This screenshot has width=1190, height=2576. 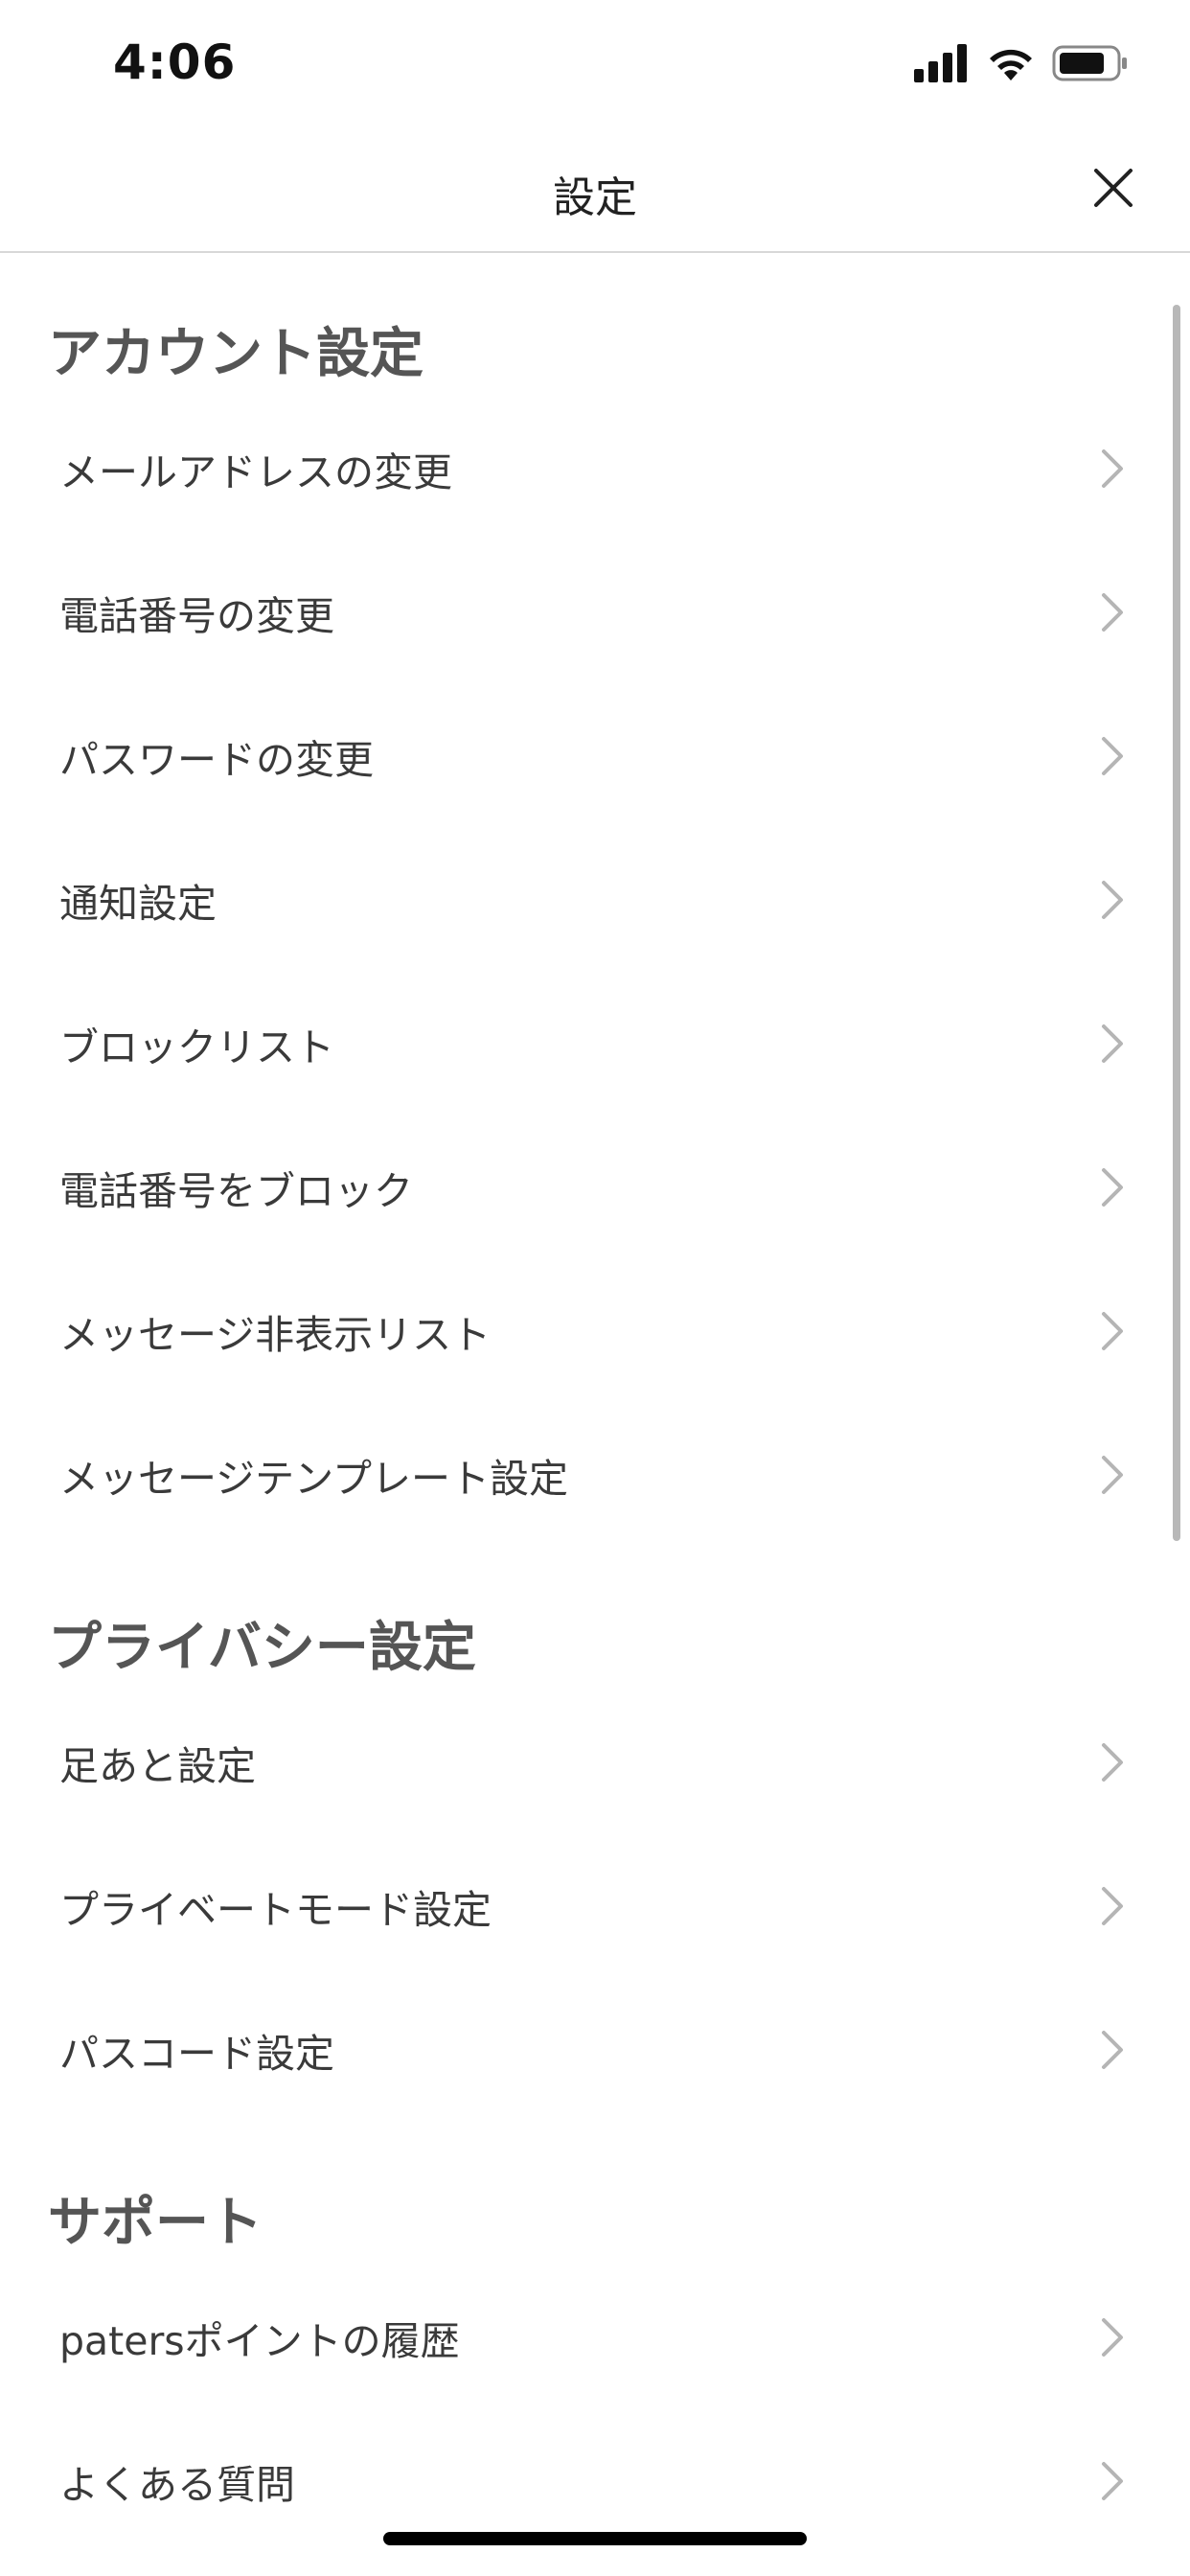 What do you see at coordinates (595, 2337) in the screenshot?
I see `settings-item-points-history: patersポイントの履歴` at bounding box center [595, 2337].